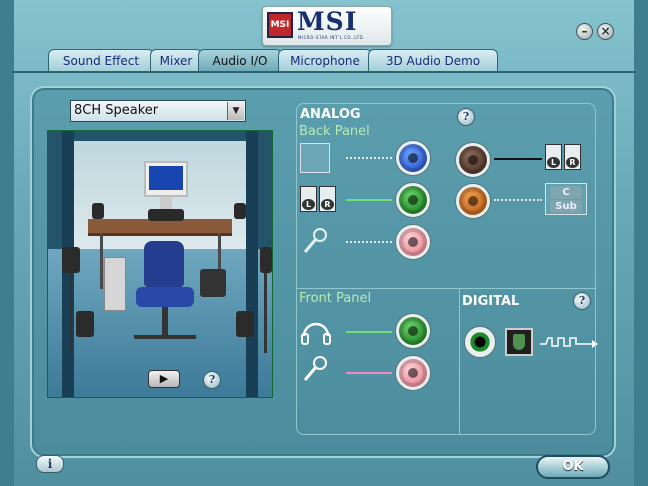 The width and height of the screenshot is (648, 486). Describe the element at coordinates (115, 284) in the screenshot. I see `pc-tower-icon` at that location.